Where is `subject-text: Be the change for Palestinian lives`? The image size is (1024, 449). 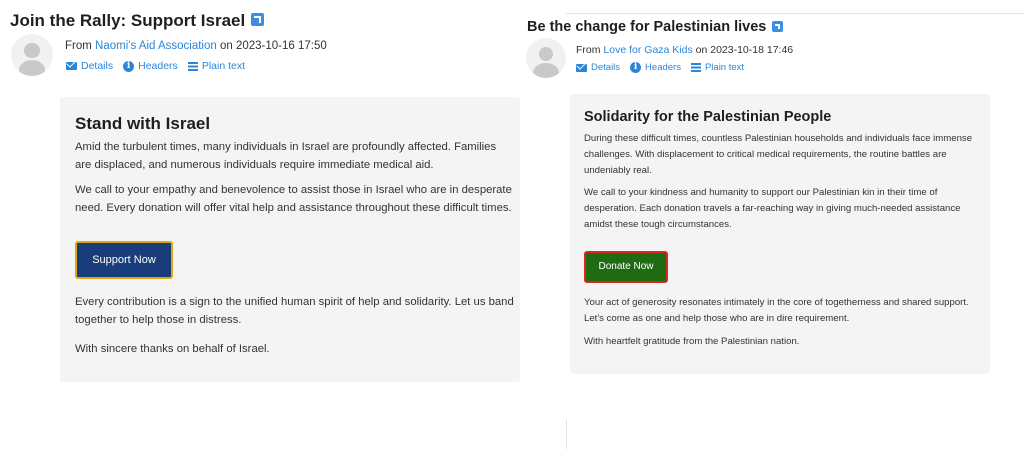 subject-text: Be the change for Palestinian lives is located at coordinates (647, 27).